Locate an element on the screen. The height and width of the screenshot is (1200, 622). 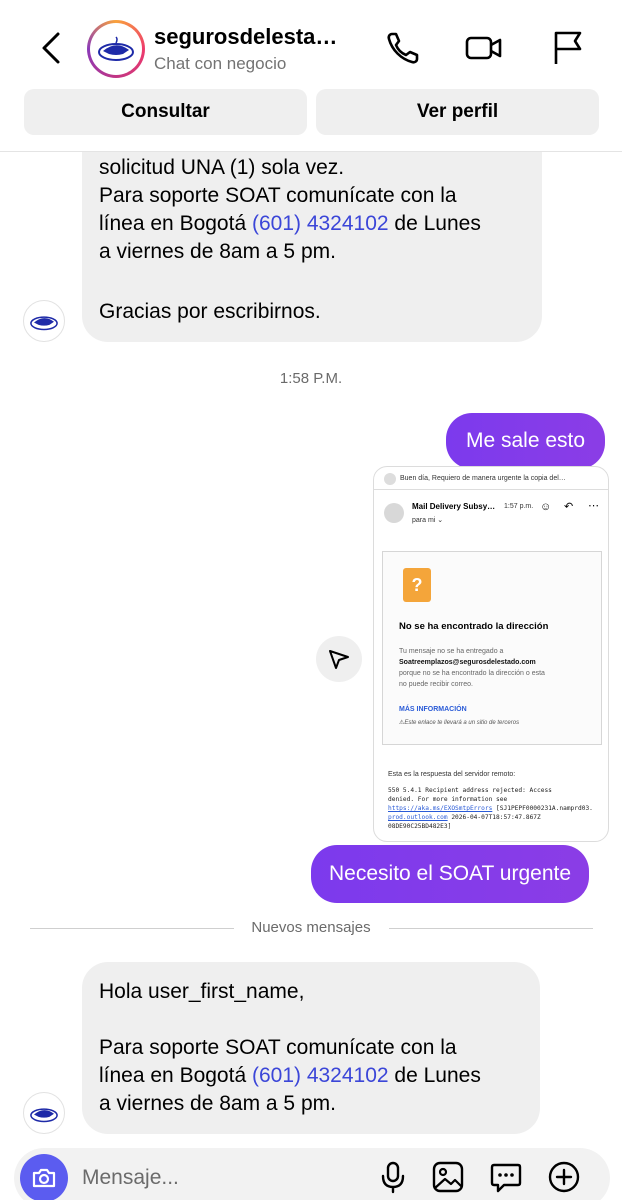
error-heading: No se ha encontrado la dirección is located at coordinates (474, 626).